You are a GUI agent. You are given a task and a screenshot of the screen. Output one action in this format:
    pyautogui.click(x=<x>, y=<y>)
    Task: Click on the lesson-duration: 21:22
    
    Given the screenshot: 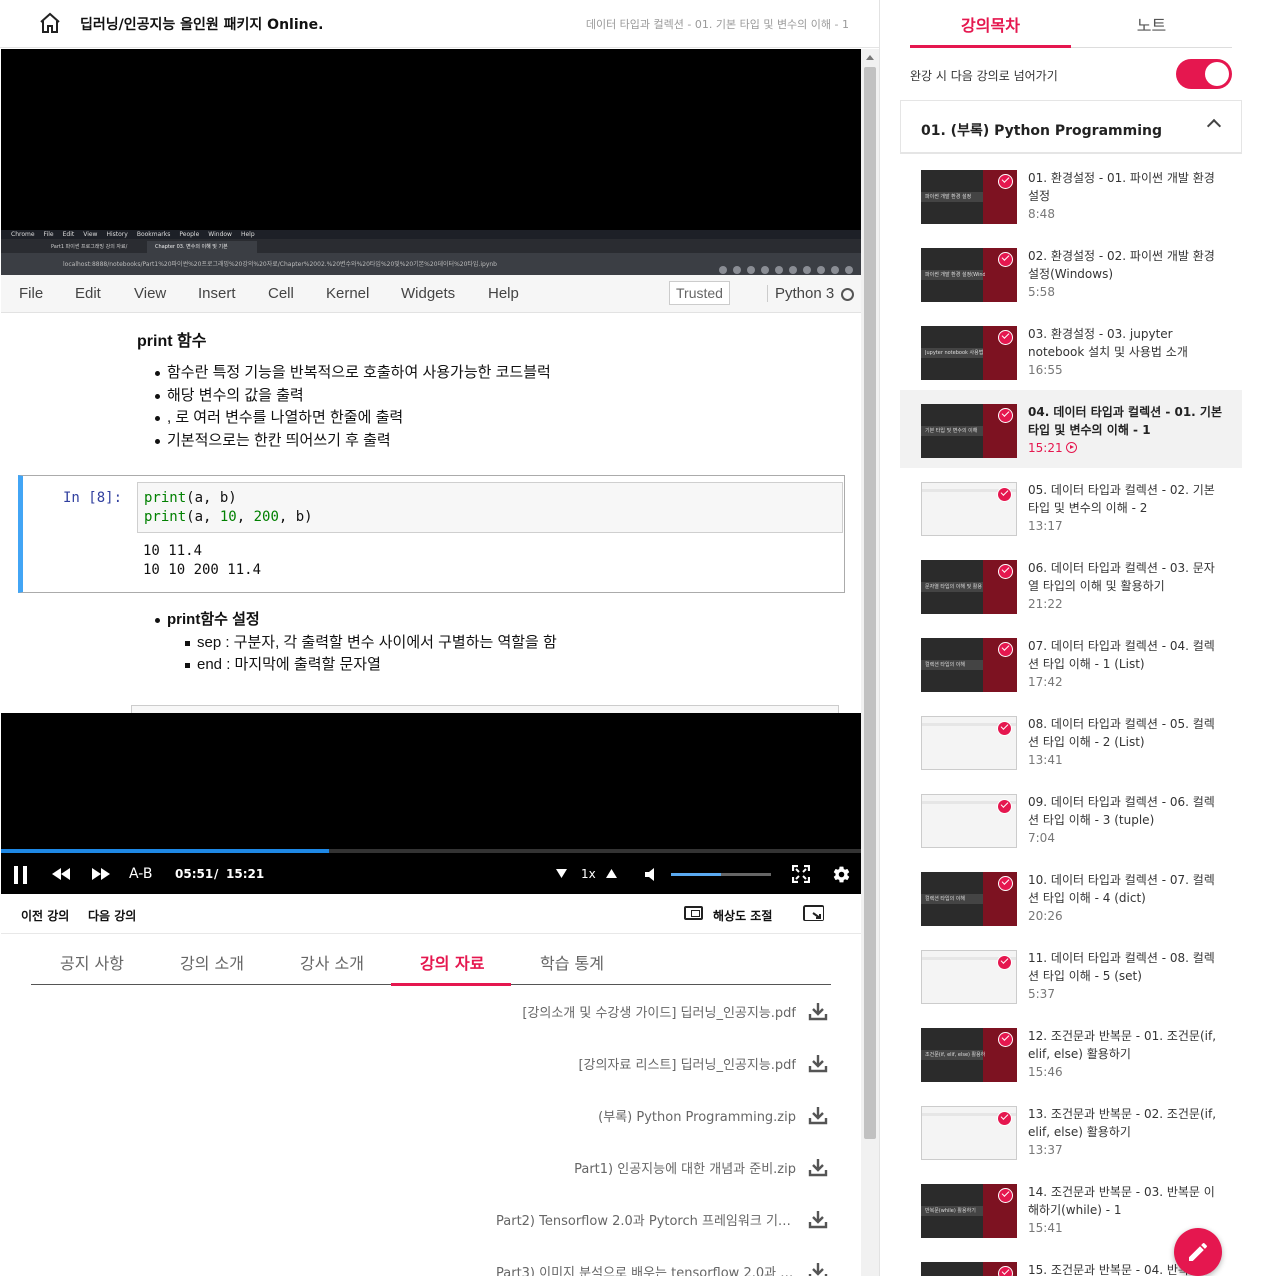 What is the action you would take?
    pyautogui.click(x=1045, y=604)
    